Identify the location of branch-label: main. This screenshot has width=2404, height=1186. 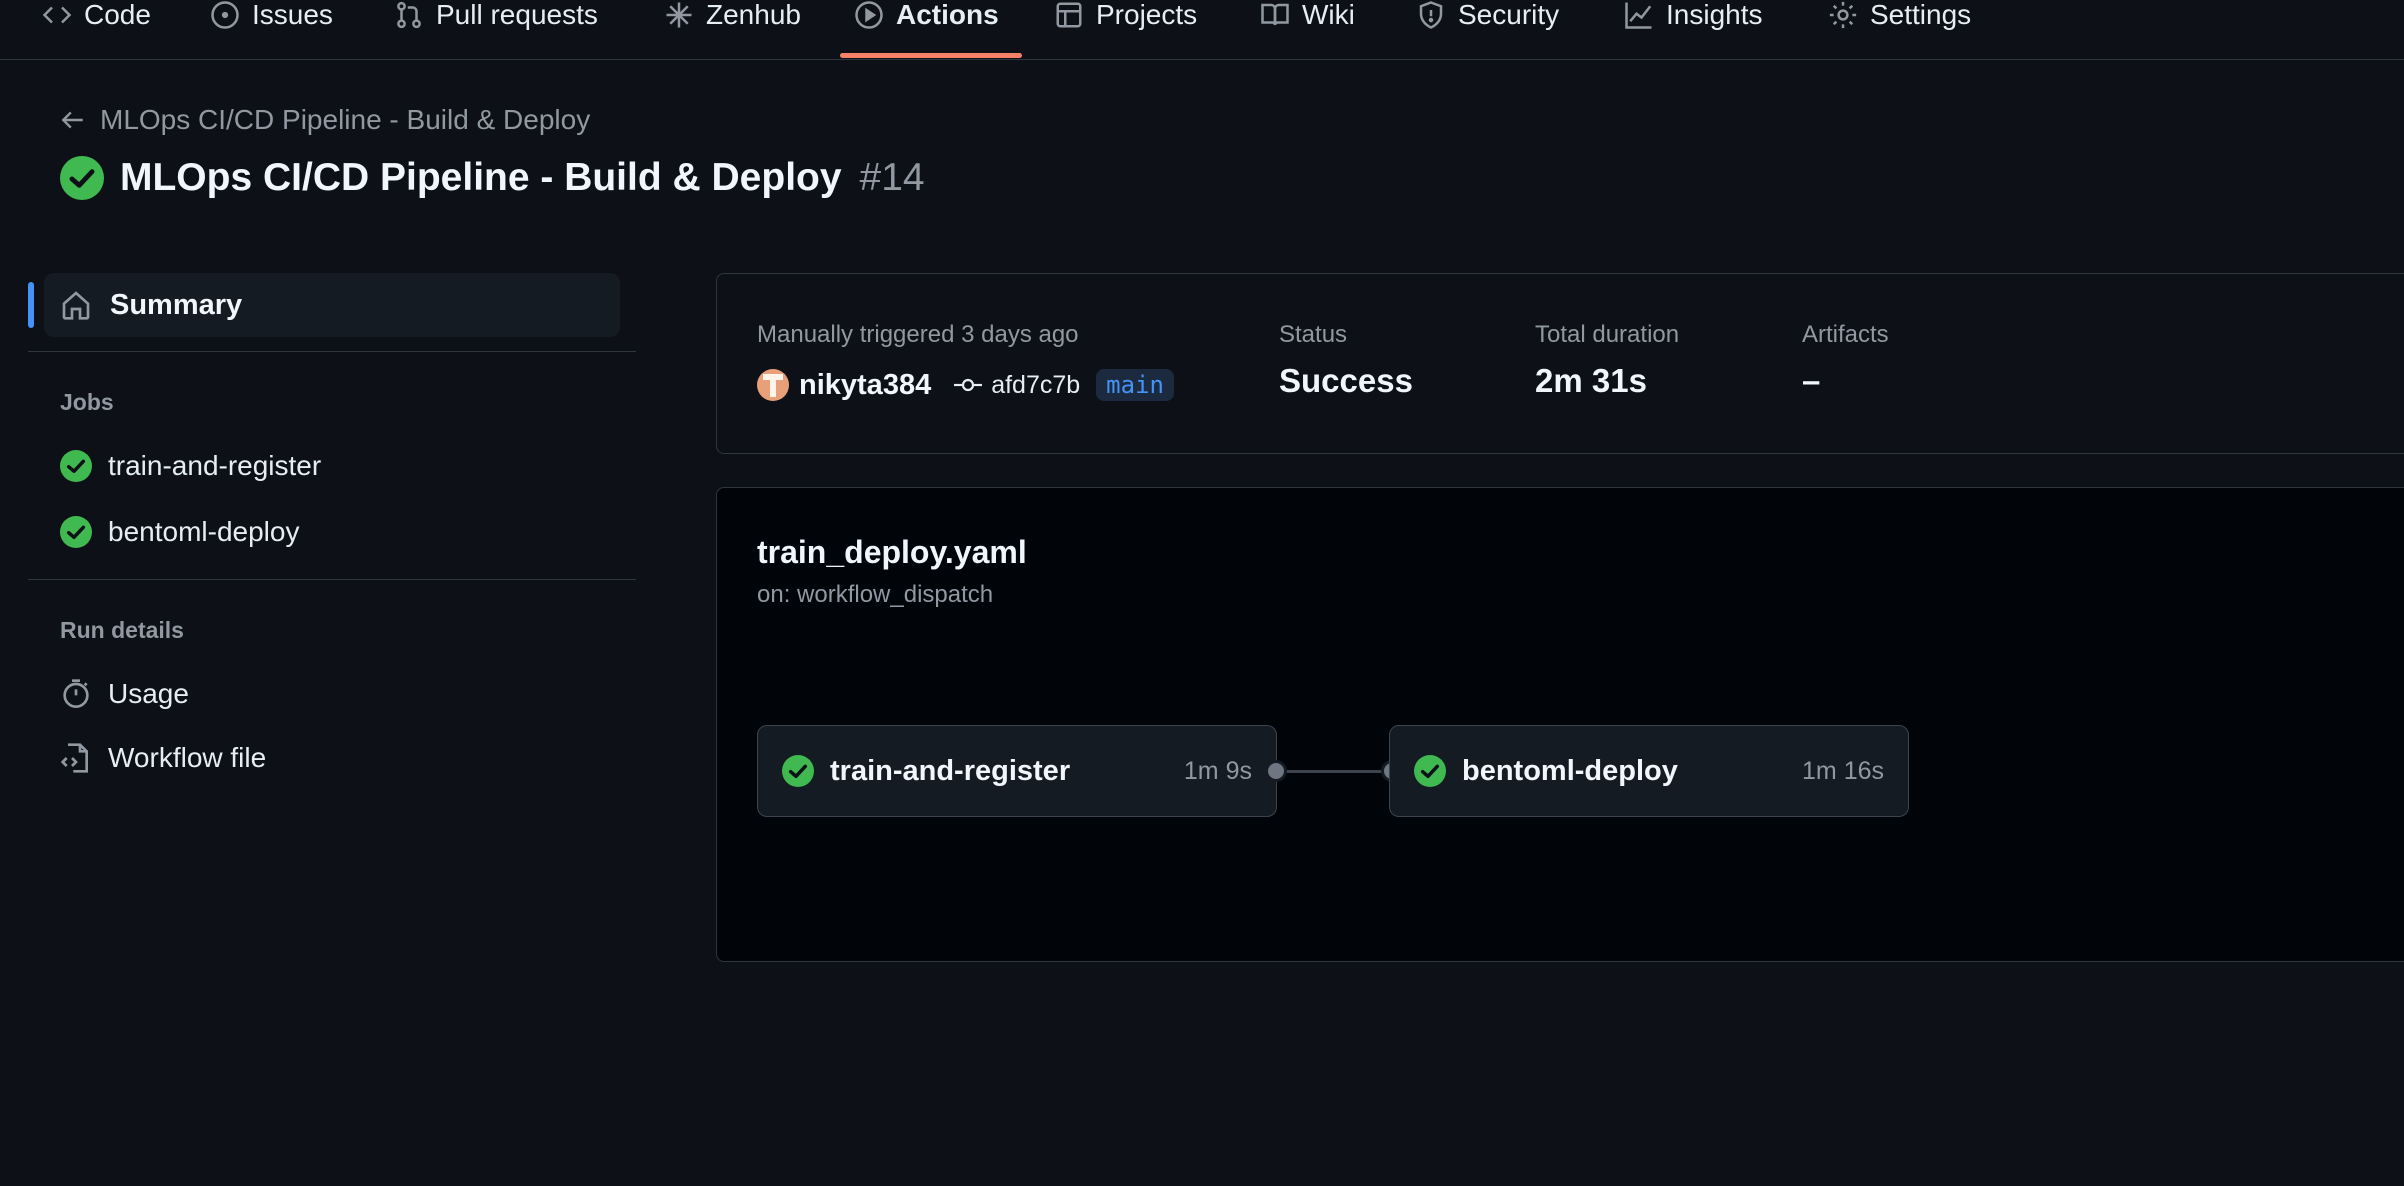
(1135, 385).